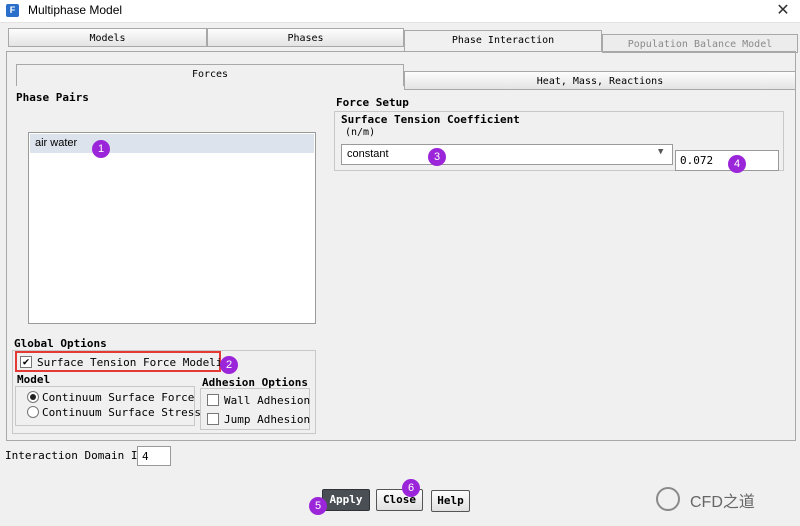 Image resolution: width=800 pixels, height=526 pixels. I want to click on force-setup-label: Force Setup, so click(372, 102).